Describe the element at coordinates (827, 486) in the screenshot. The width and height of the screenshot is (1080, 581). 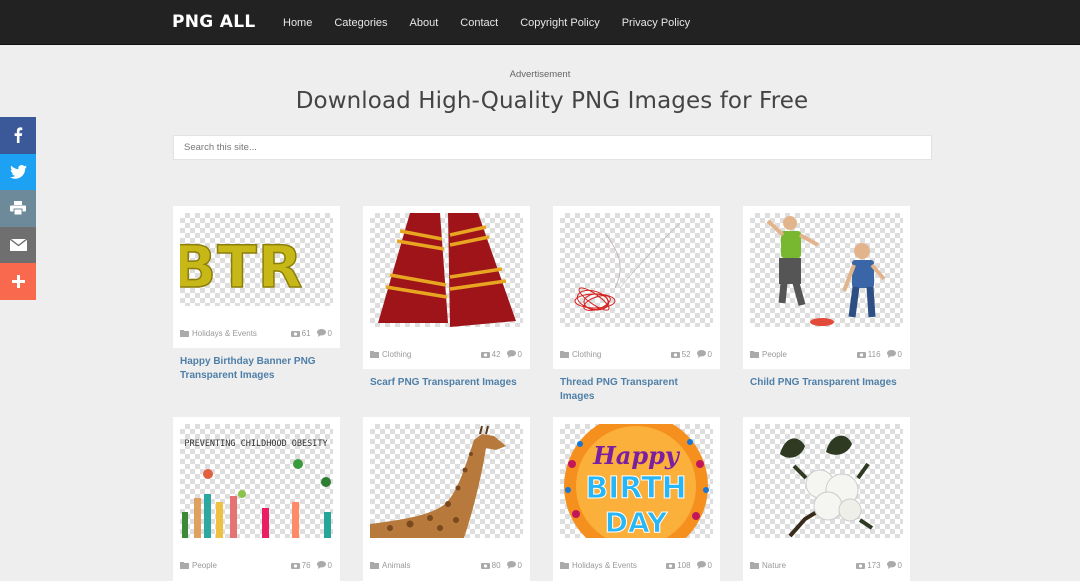
I see `cotton-image` at that location.